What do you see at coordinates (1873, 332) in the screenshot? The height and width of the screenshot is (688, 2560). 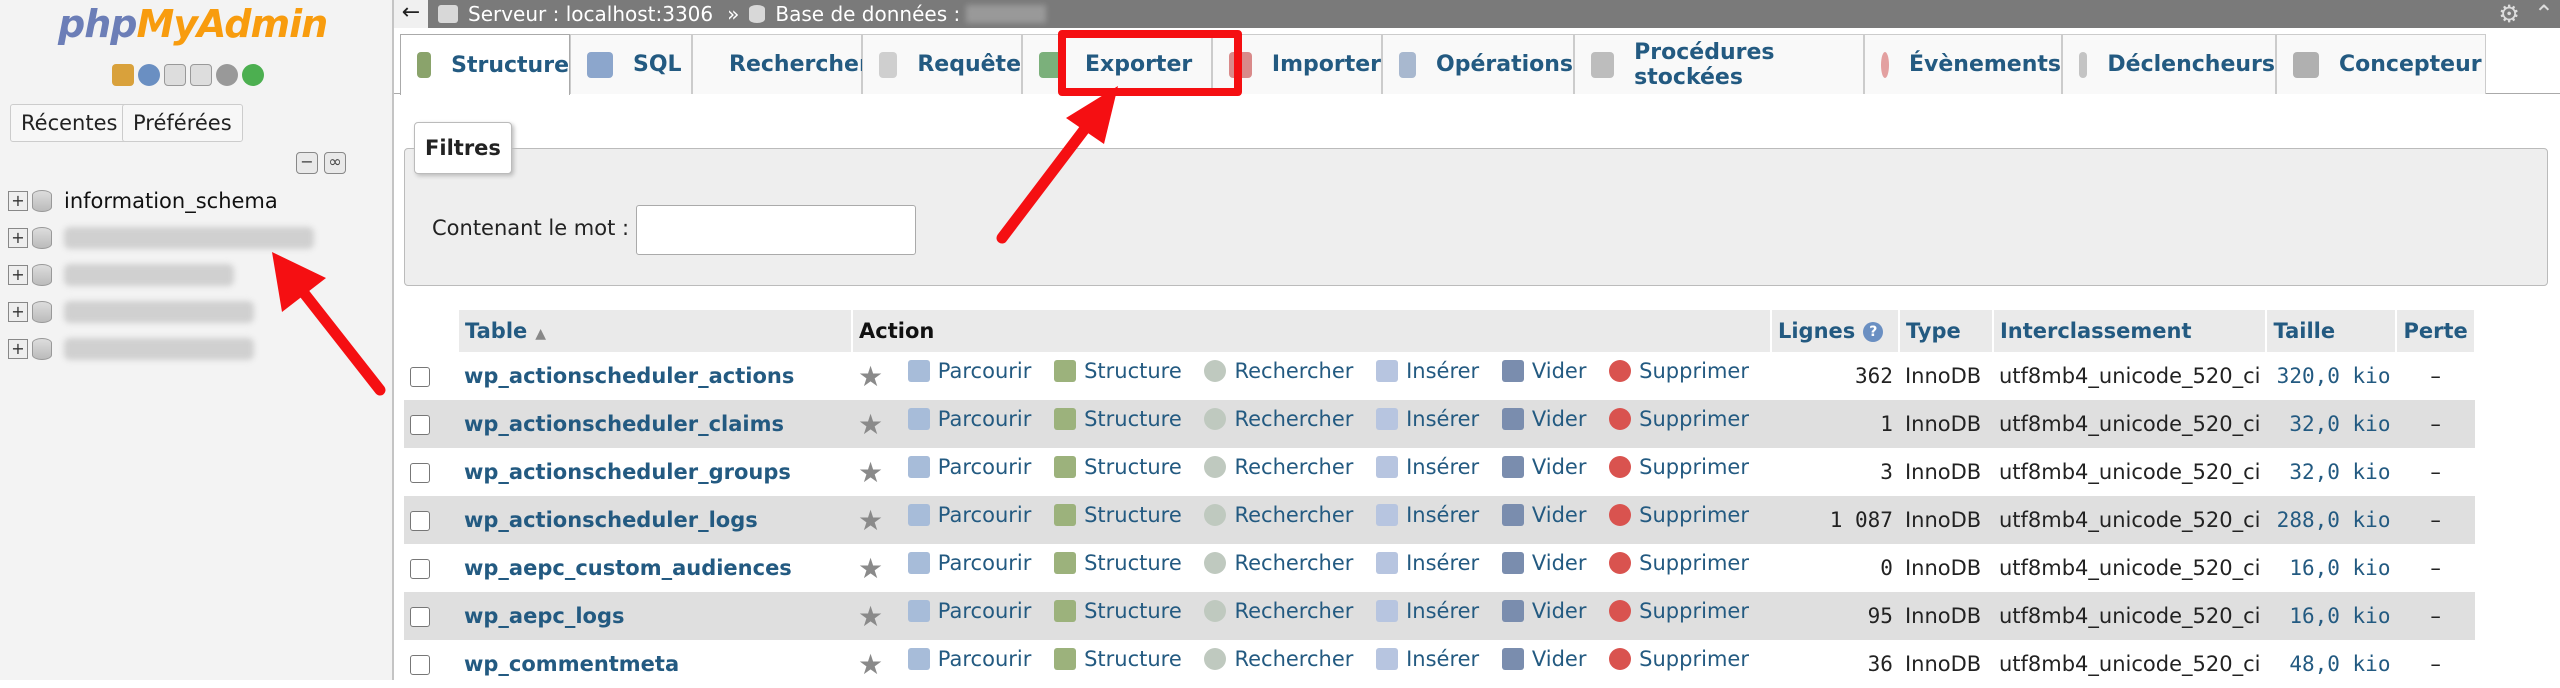 I see `help-icon: ?` at bounding box center [1873, 332].